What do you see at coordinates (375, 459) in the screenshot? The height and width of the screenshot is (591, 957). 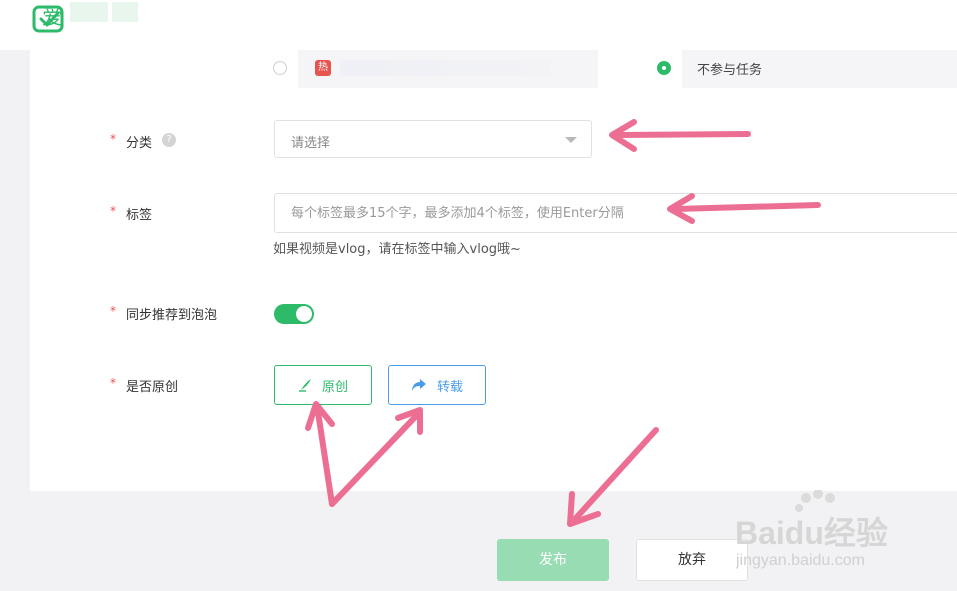 I see `arrow-to-repost` at bounding box center [375, 459].